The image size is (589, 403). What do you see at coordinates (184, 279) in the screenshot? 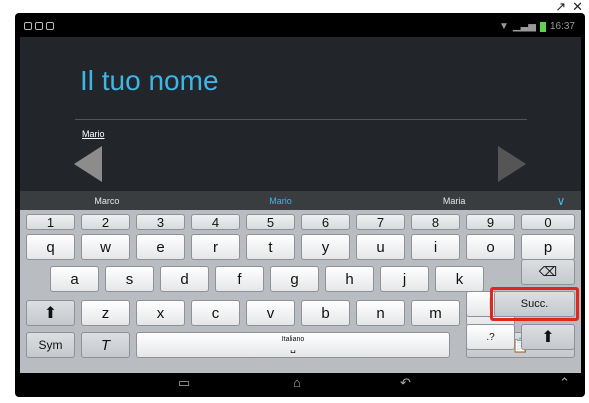
I see `key-d: d` at bounding box center [184, 279].